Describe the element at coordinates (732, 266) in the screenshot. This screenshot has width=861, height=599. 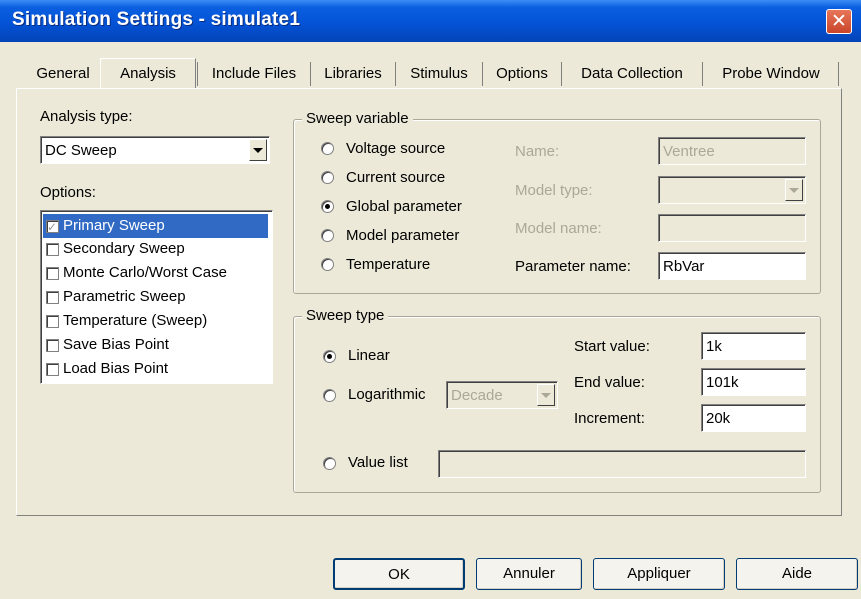
I see `parameter-name-field: RbVar` at that location.